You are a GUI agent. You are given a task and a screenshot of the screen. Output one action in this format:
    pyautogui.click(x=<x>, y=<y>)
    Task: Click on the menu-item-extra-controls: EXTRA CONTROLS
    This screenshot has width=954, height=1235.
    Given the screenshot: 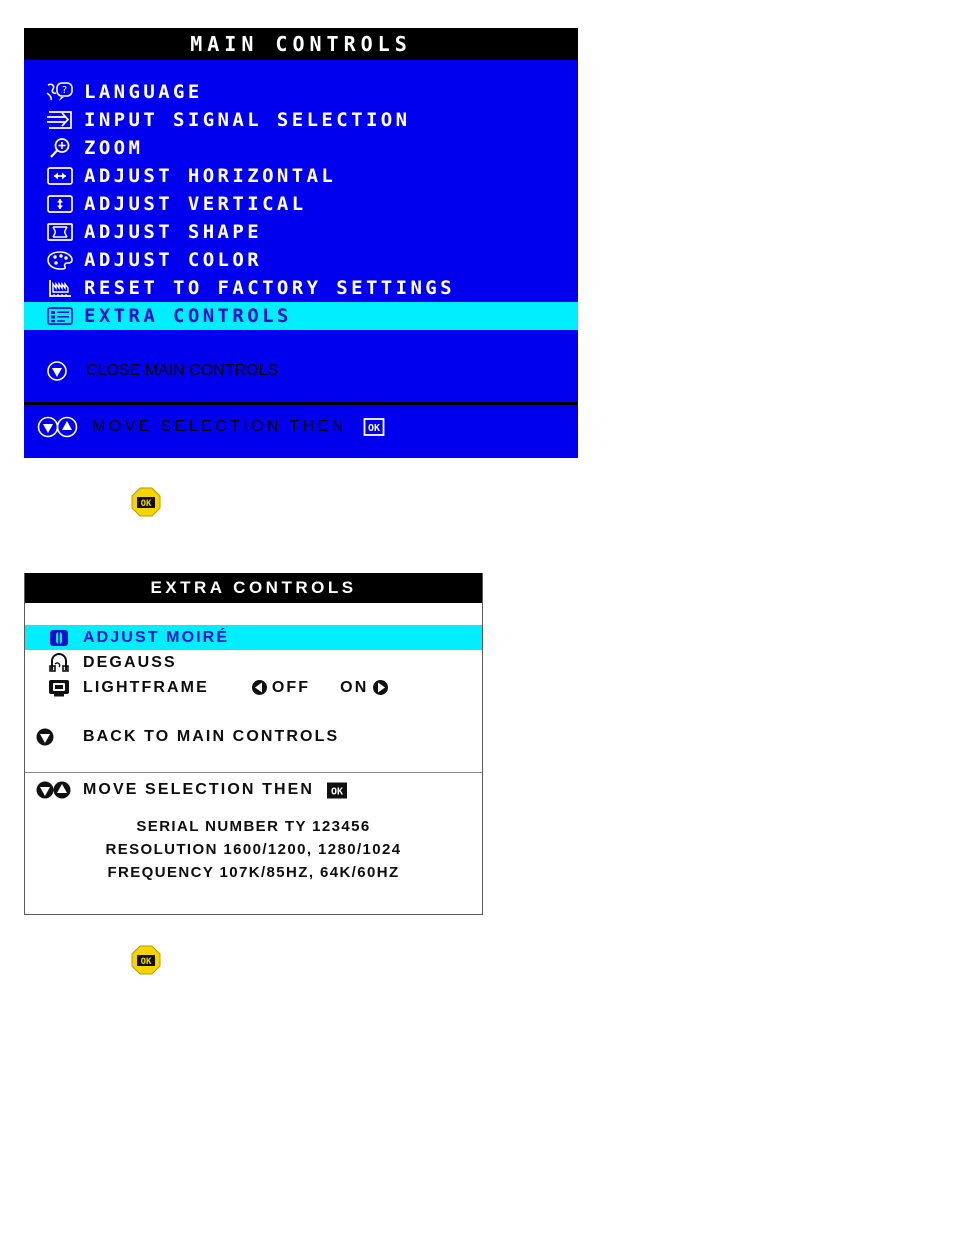 What is the action you would take?
    pyautogui.click(x=301, y=316)
    